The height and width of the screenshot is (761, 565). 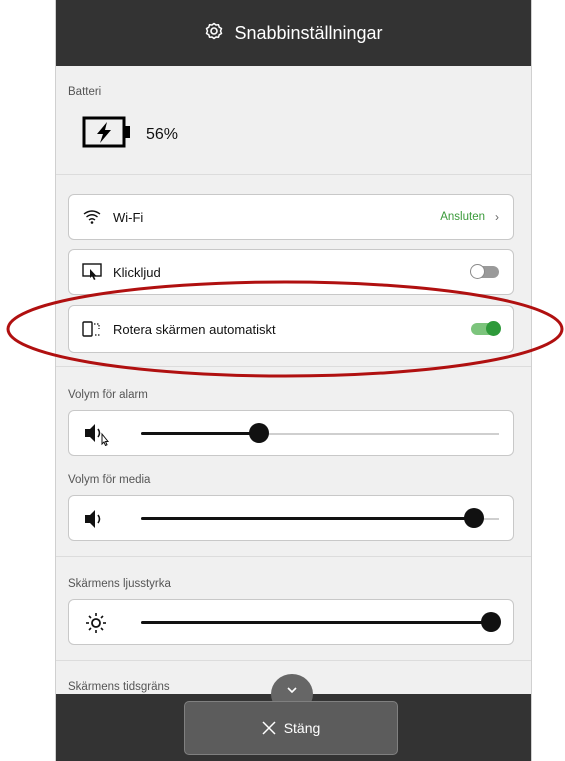 I want to click on click-sound-toggle, so click(x=484, y=271).